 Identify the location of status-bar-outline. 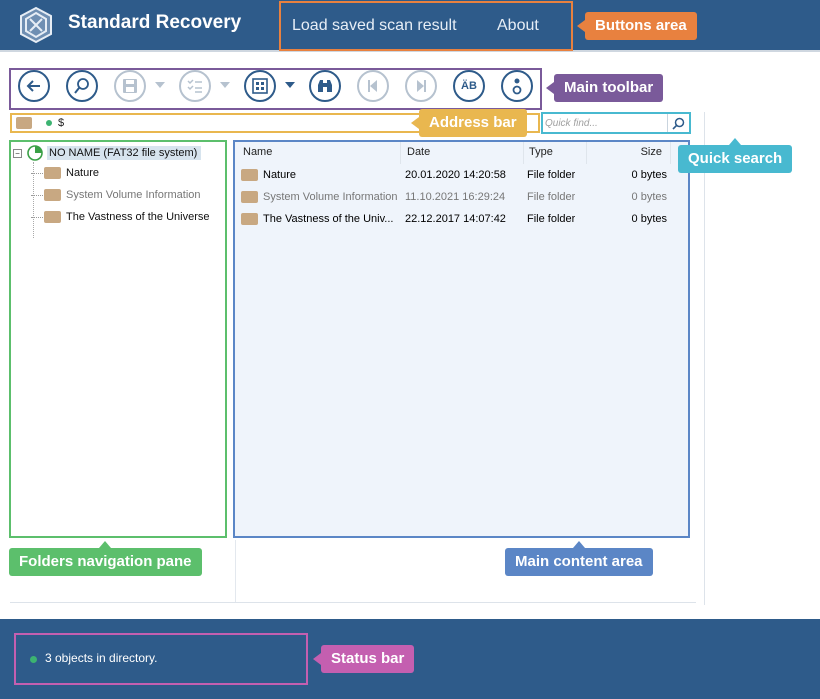
(161, 659).